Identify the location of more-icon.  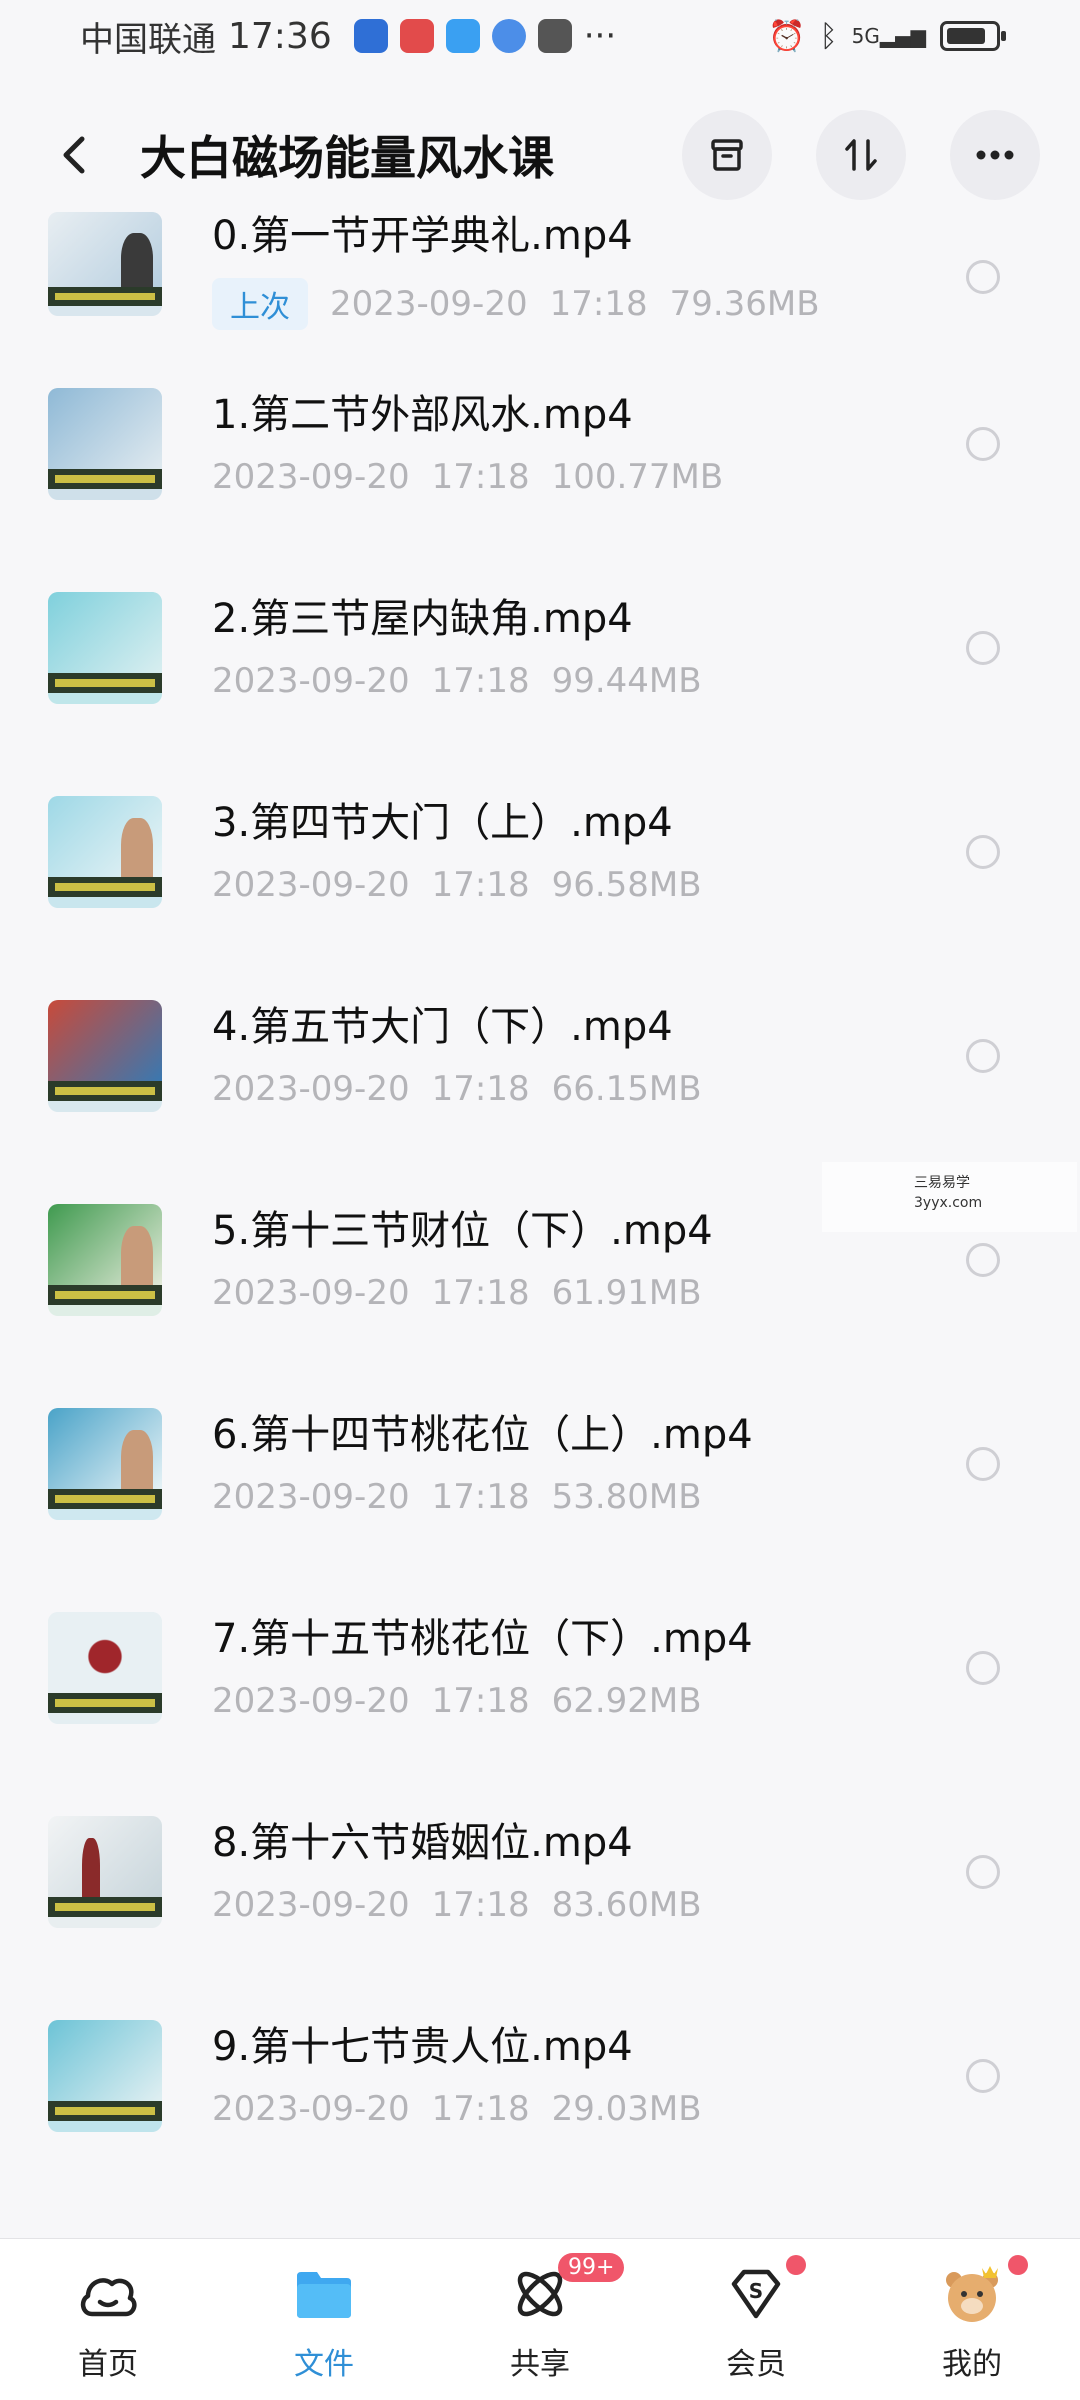
(995, 155).